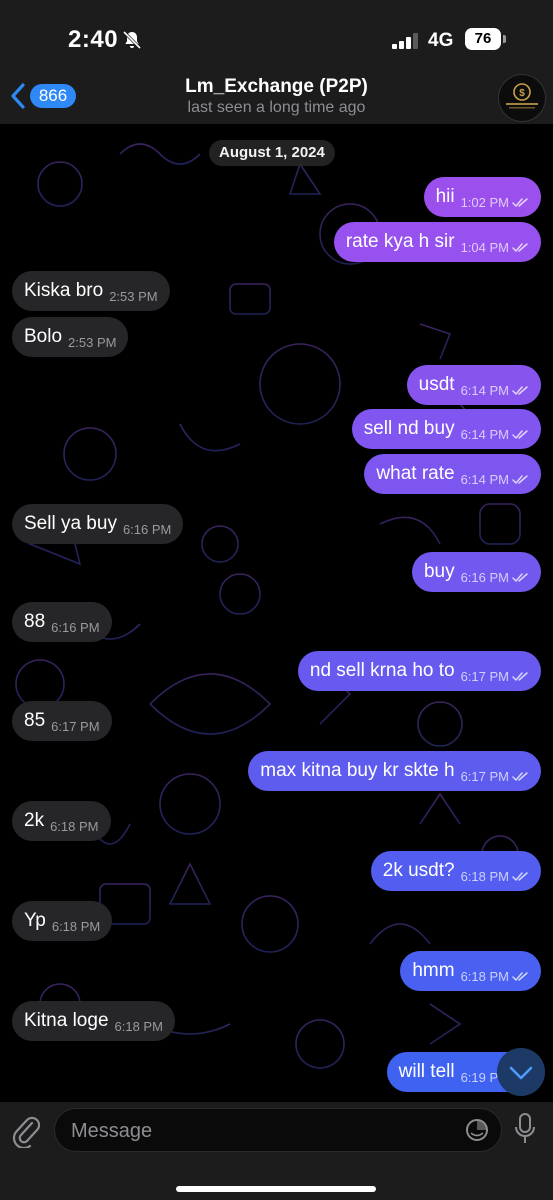  What do you see at coordinates (441, 40) in the screenshot?
I see `network-type: 4G` at bounding box center [441, 40].